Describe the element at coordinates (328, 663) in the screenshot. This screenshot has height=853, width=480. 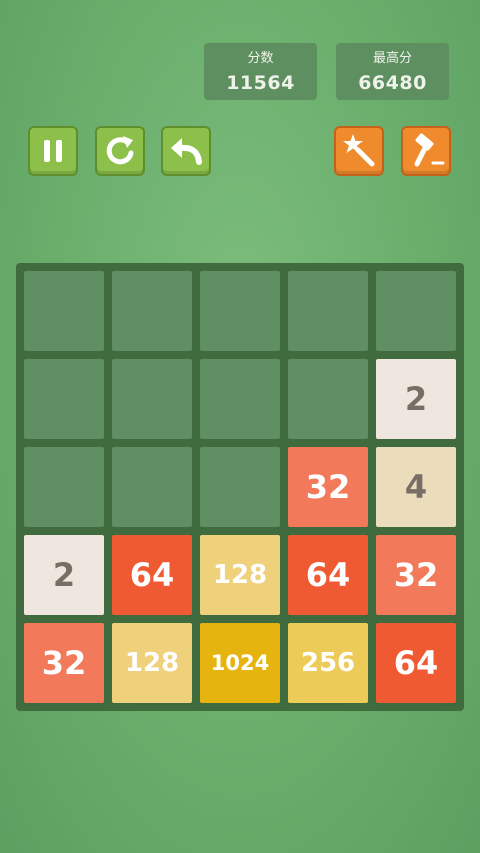
I see `tile-256: 256` at that location.